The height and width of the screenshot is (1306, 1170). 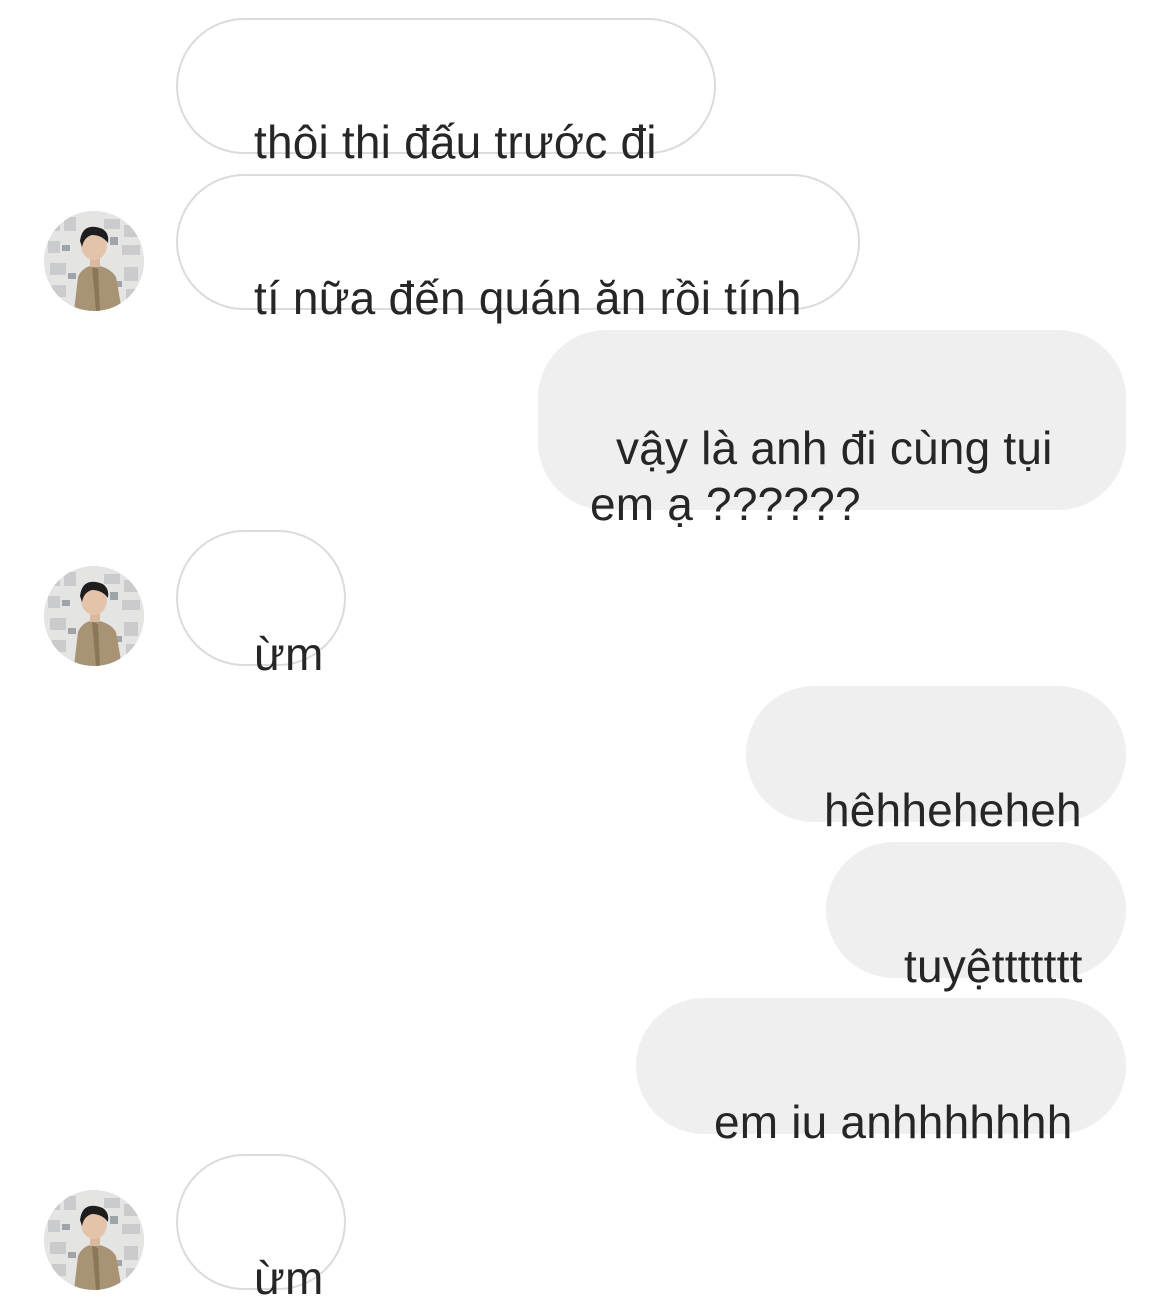 What do you see at coordinates (893, 1122) in the screenshot?
I see `message-text: em iu anhhhhhhh` at bounding box center [893, 1122].